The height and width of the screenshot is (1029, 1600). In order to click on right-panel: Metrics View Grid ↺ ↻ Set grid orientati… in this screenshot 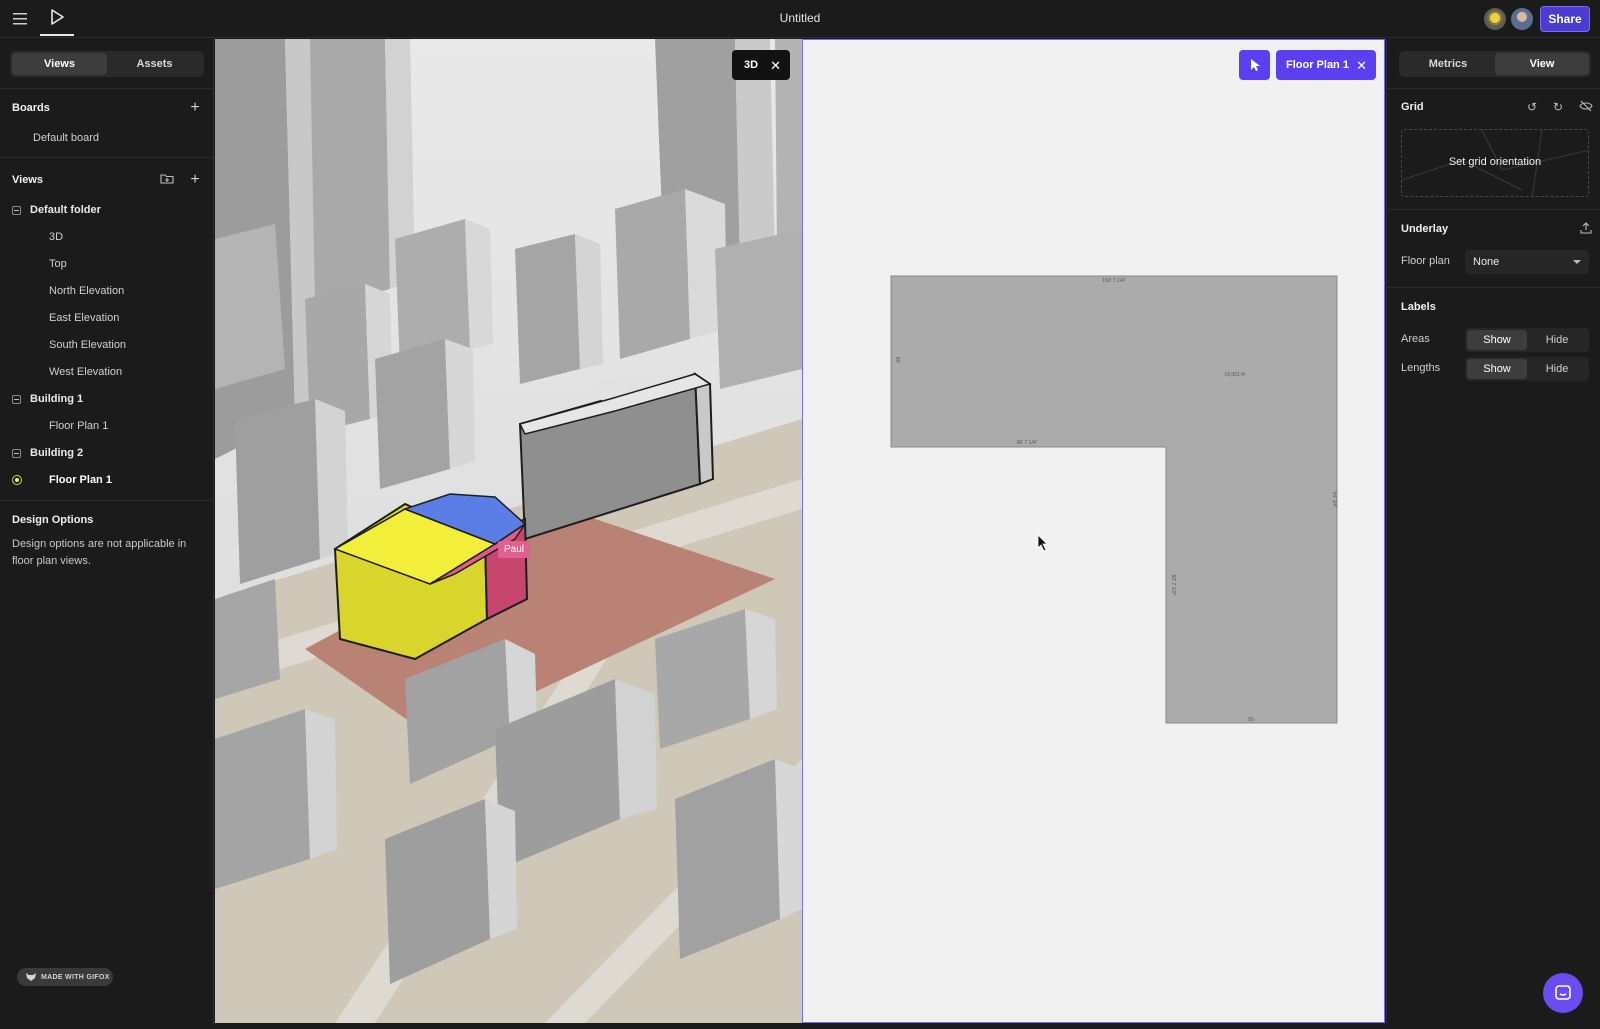, I will do `click(1493, 531)`.